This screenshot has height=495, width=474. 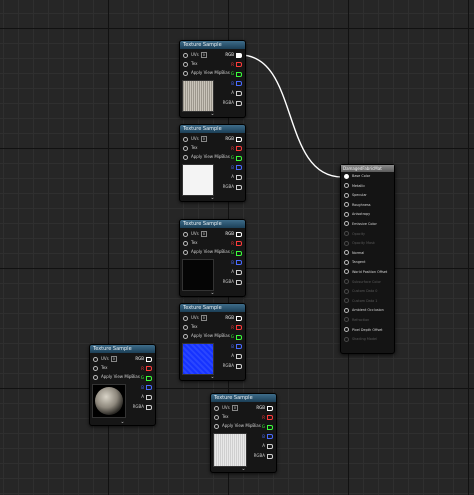 I want to click on material-input-refraction: Refraction, so click(x=367, y=321).